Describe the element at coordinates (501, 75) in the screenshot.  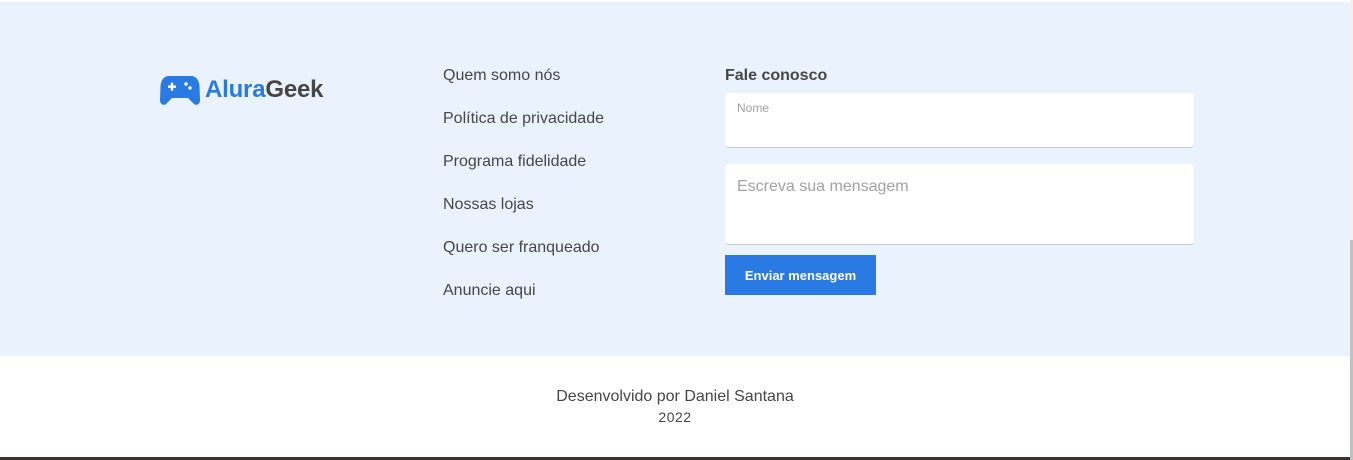
I see `link-quem-somos: Quem somo nós` at that location.